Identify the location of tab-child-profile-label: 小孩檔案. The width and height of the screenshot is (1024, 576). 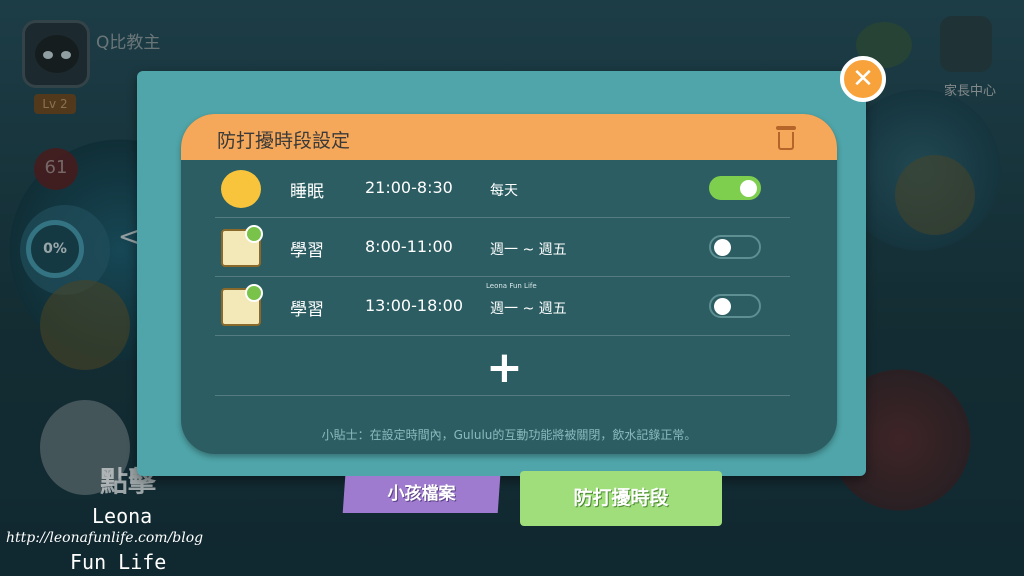
(421, 494).